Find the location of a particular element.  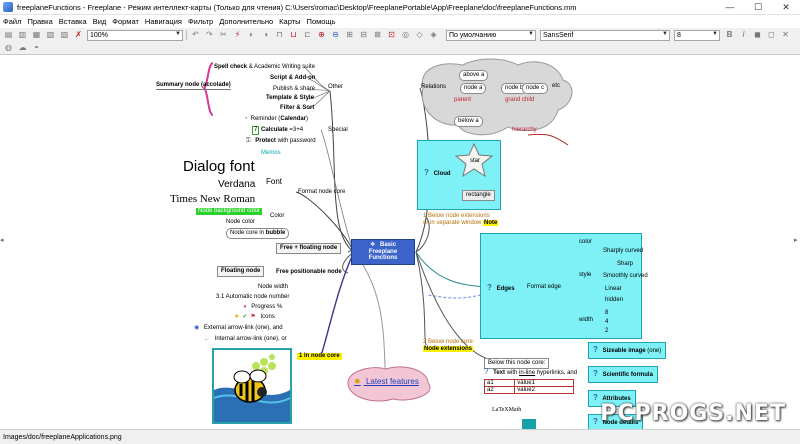

latex-node: LaTeXMath is located at coordinates (506, 410).